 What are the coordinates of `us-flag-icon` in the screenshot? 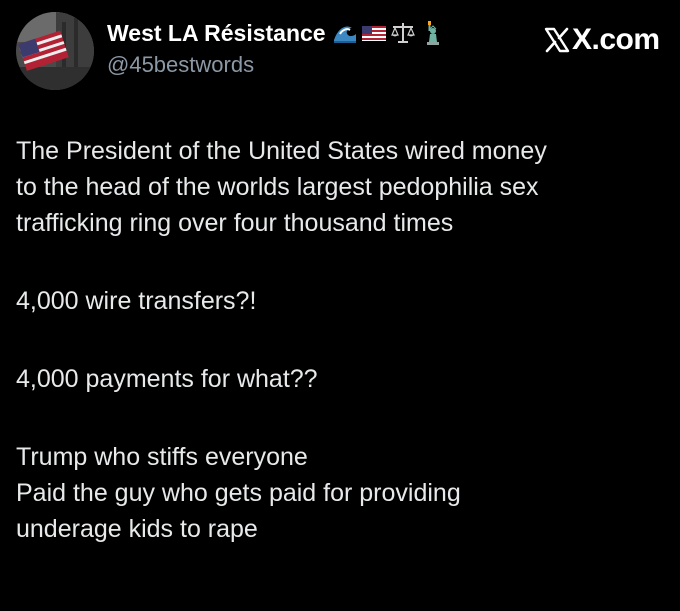 It's located at (373, 33).